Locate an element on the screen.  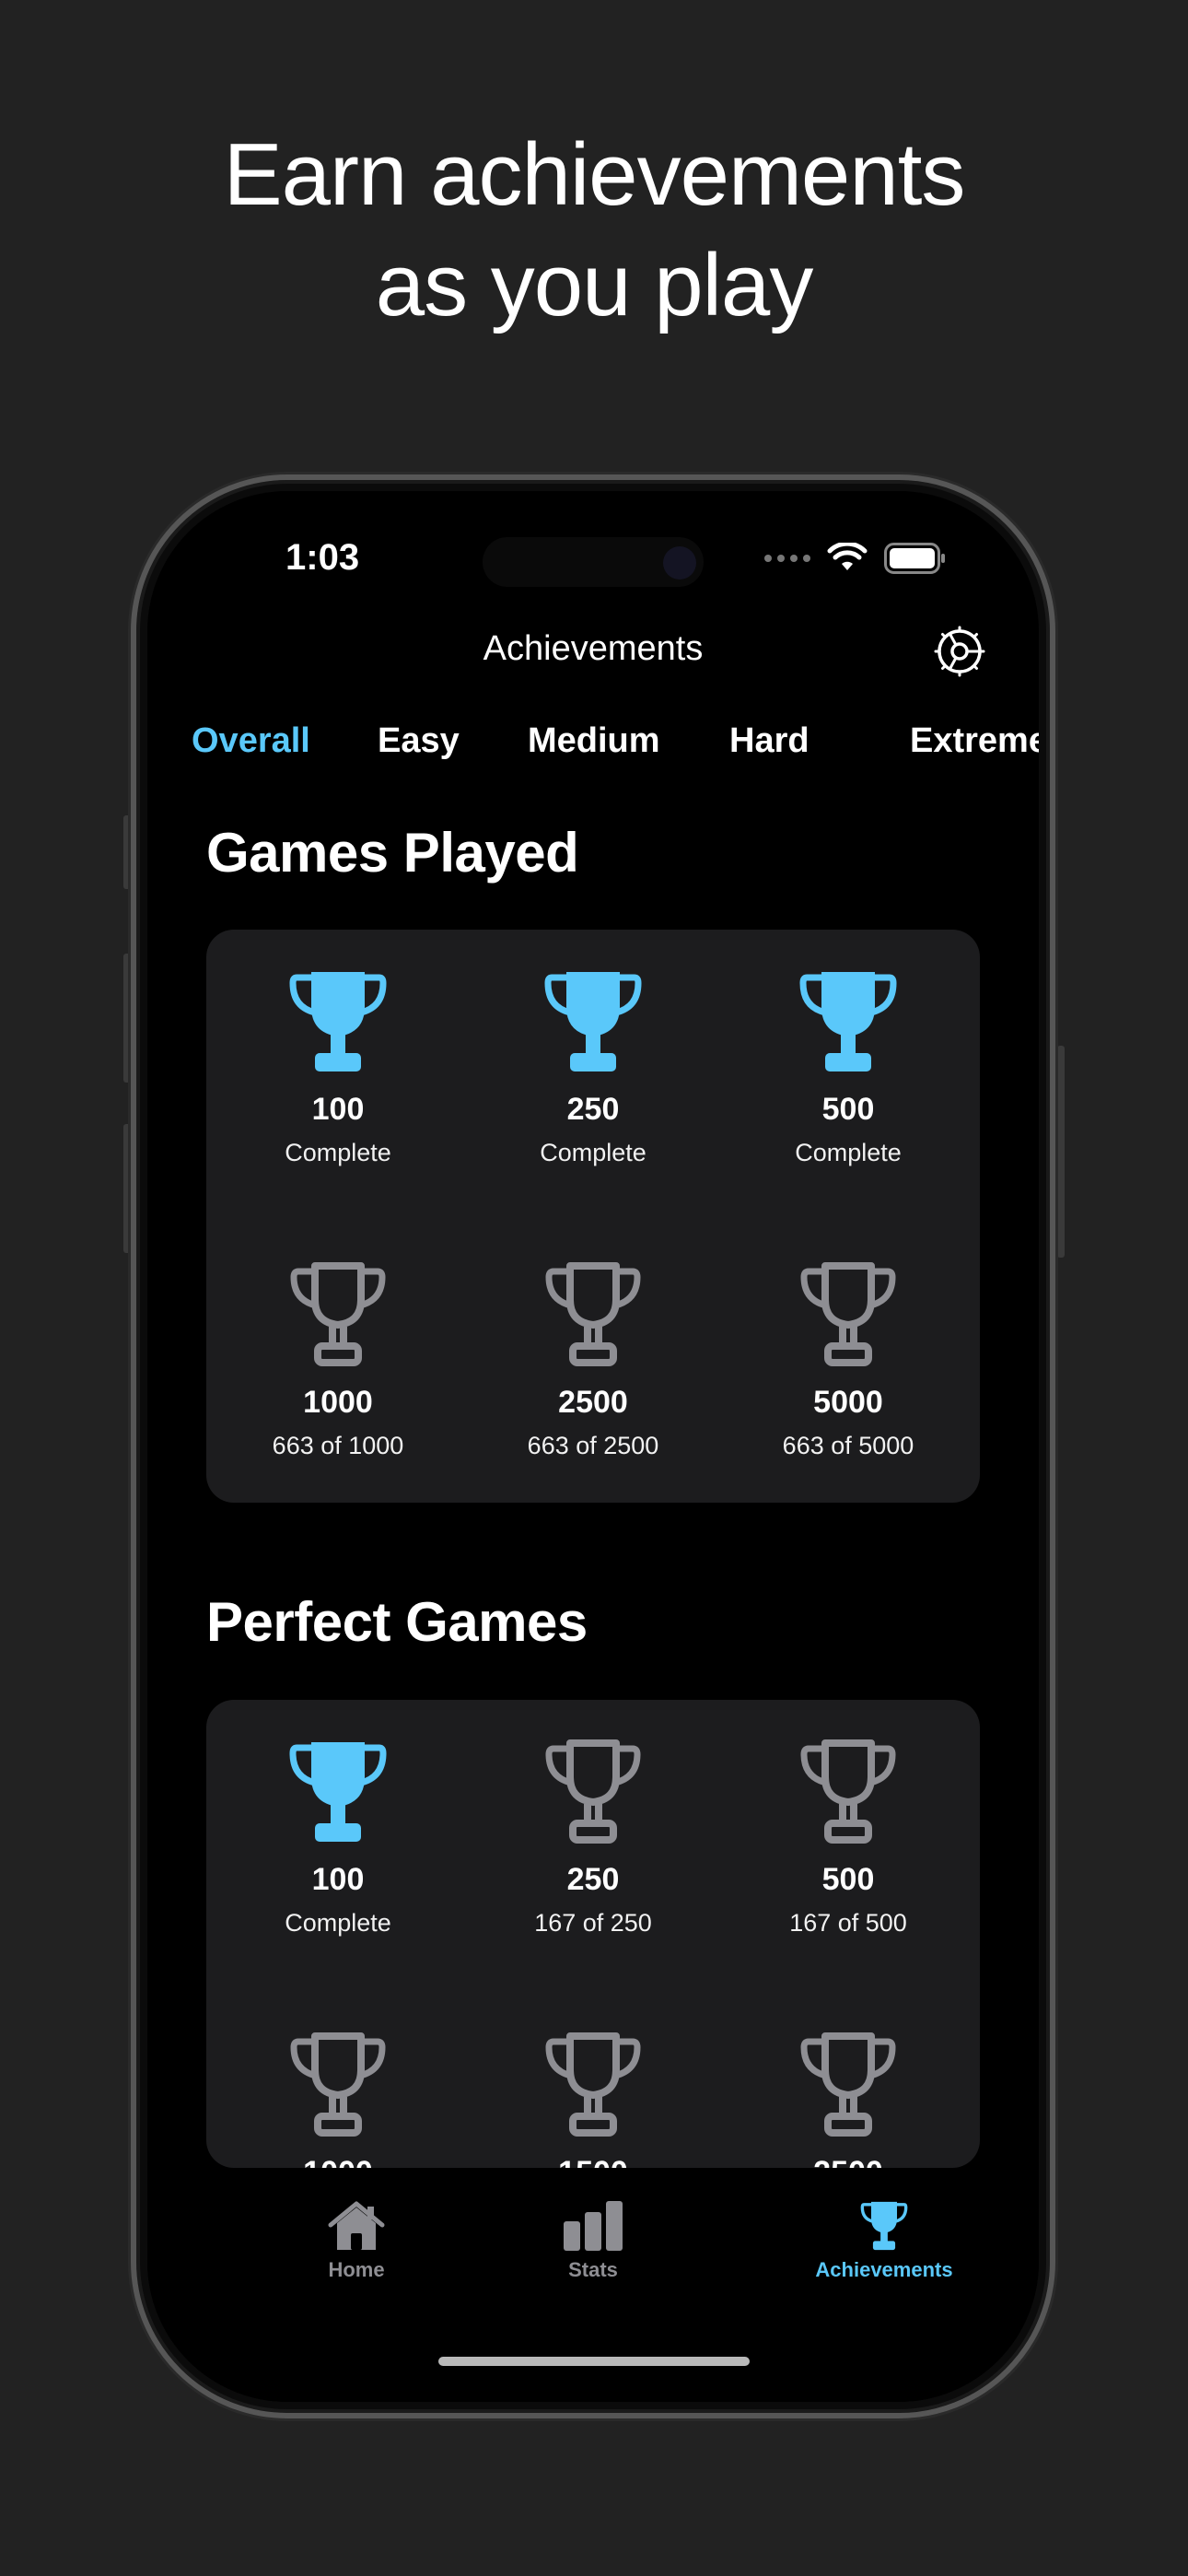
headline-line-2: as you play is located at coordinates (594, 285).